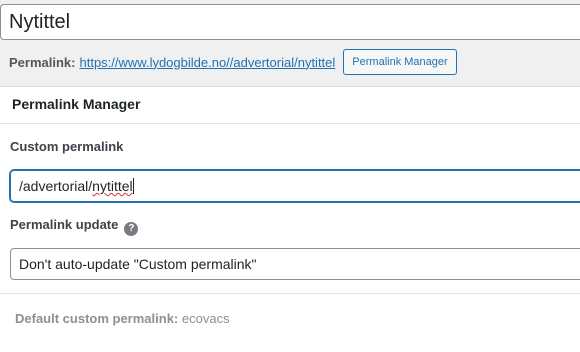  I want to click on custom-permalink-prefix: /advertorial/, so click(56, 186).